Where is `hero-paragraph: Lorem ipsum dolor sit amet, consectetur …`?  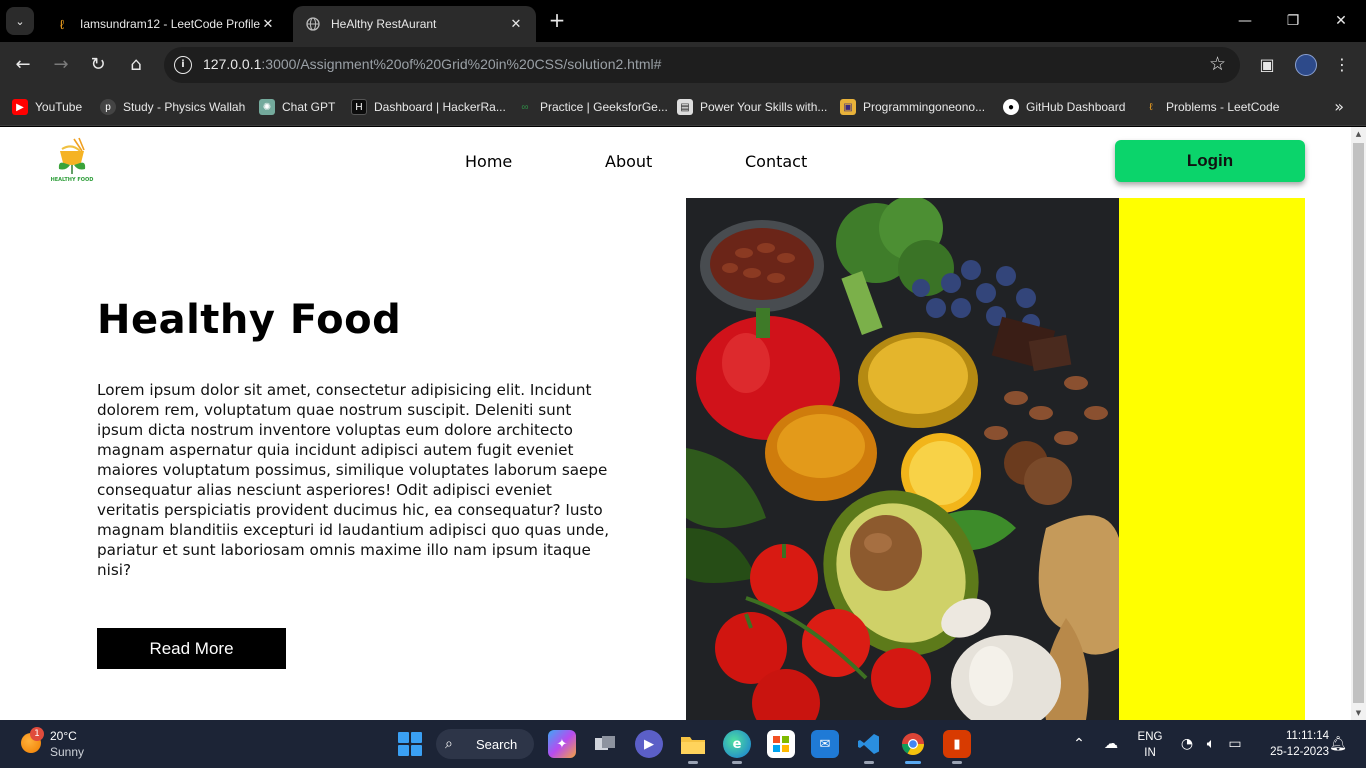 hero-paragraph: Lorem ipsum dolor sit amet, consectetur … is located at coordinates (353, 480).